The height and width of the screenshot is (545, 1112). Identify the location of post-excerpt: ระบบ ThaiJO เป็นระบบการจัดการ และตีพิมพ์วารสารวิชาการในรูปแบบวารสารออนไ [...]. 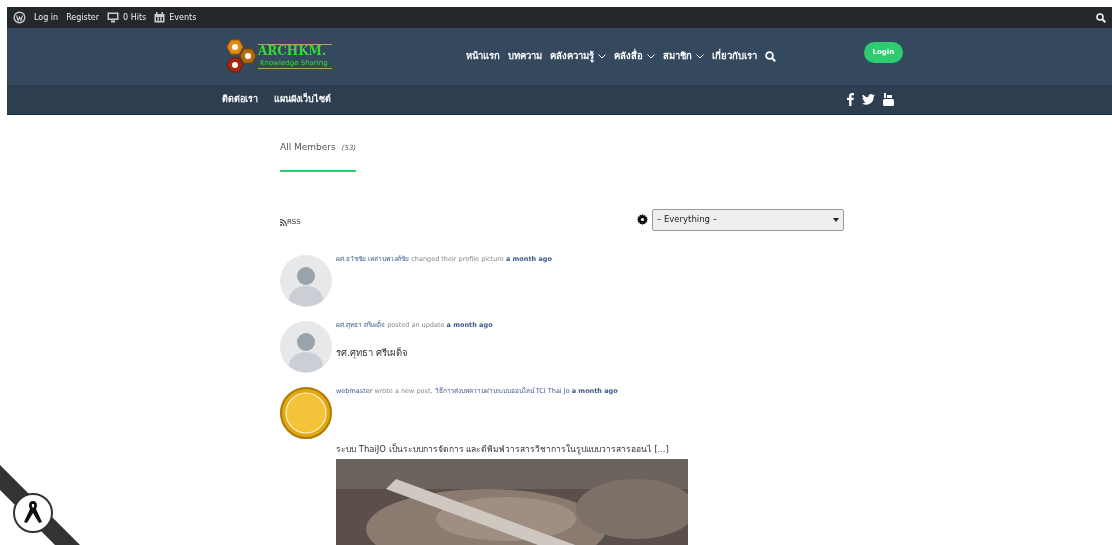
(503, 449).